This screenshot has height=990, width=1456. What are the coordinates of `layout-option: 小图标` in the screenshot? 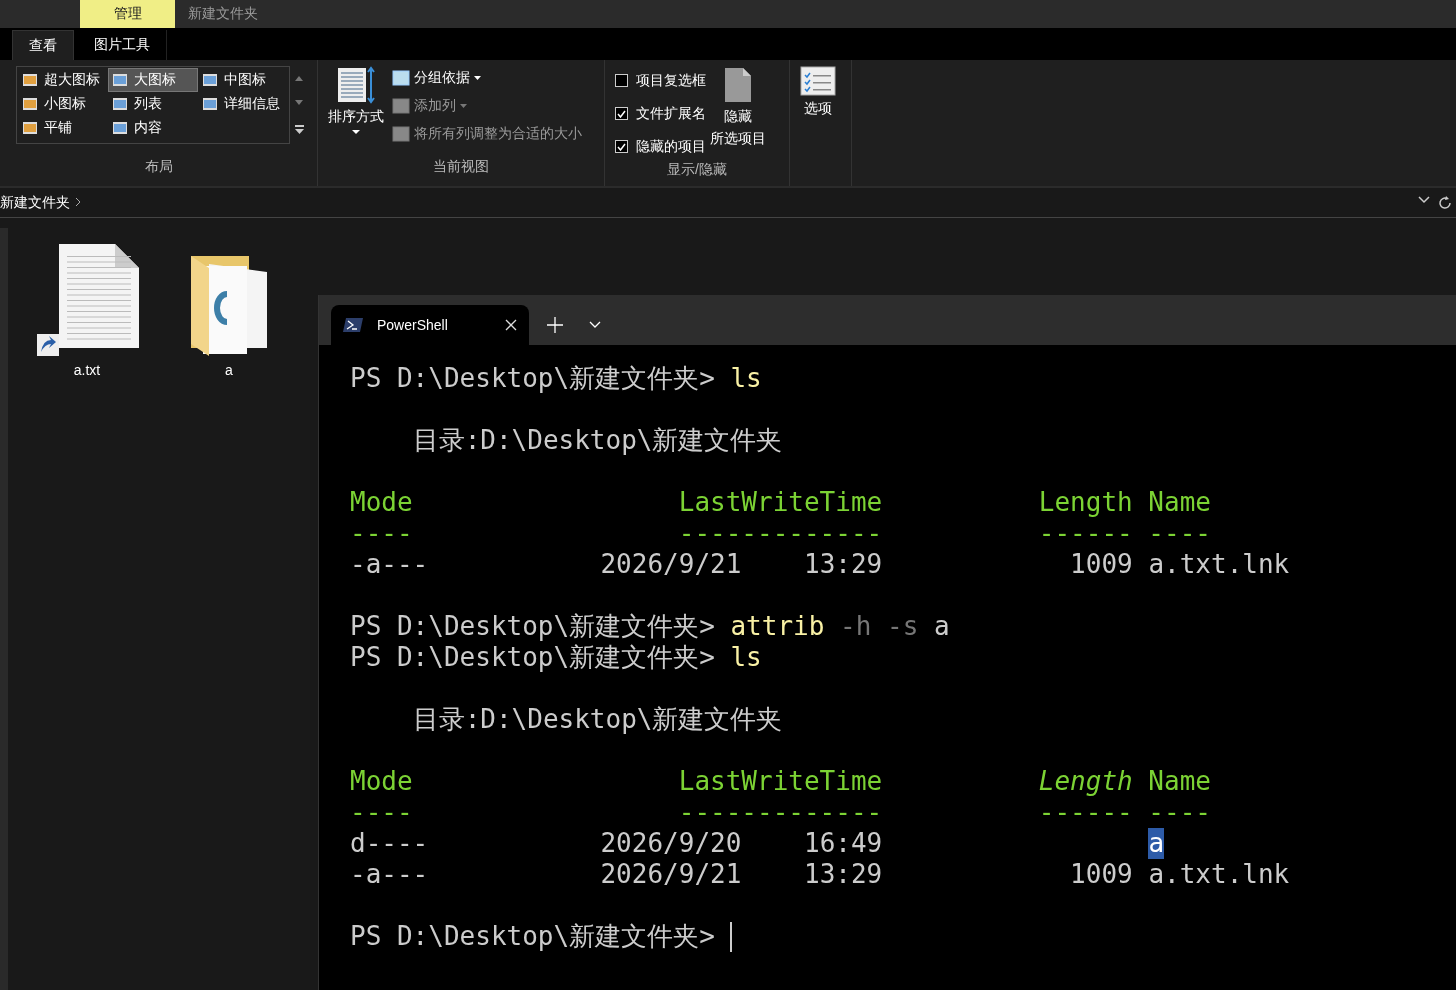 It's located at (63, 104).